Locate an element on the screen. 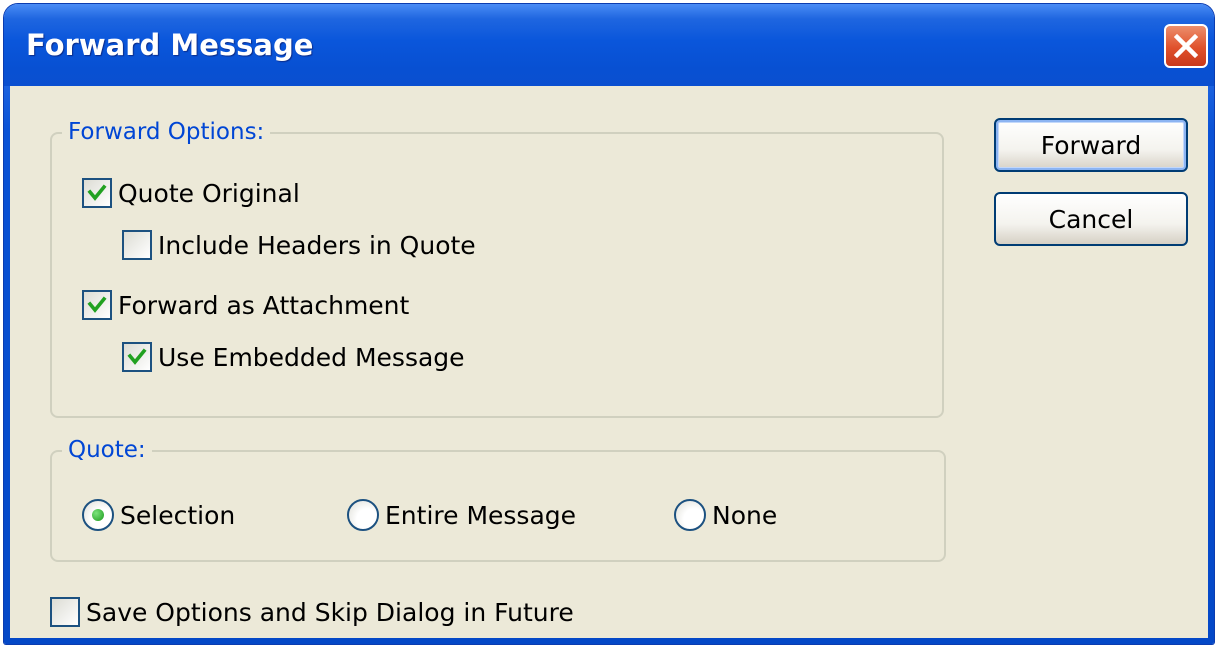 Image resolution: width=1222 pixels, height=649 pixels. forward-options-legend: Forward Options: is located at coordinates (166, 132).